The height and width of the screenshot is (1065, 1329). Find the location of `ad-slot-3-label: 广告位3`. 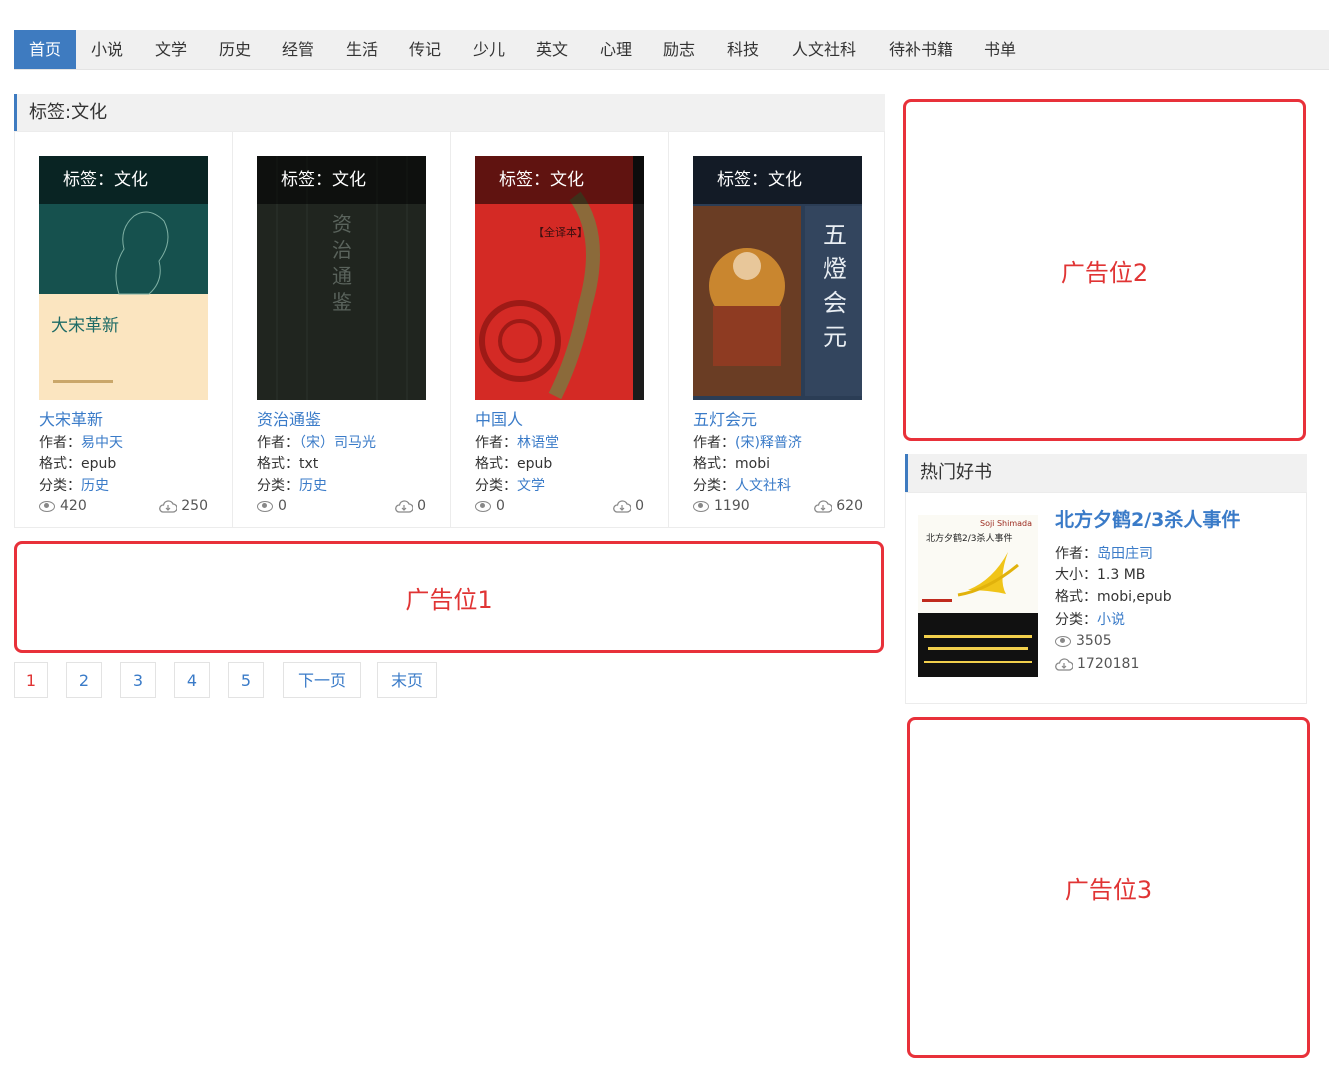

ad-slot-3-label: 广告位3 is located at coordinates (1108, 890).